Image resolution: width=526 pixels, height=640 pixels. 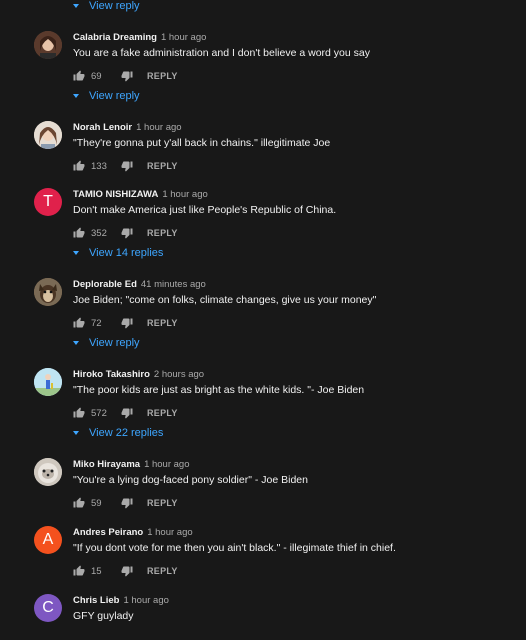 I want to click on comment-header: Chris Lieb 1 hour ago, so click(x=121, y=600).